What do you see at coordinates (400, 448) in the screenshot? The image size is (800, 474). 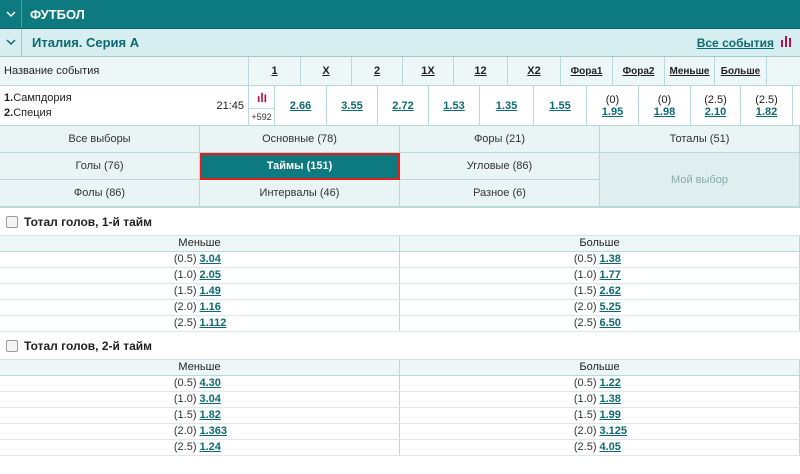 I see `table-row: (2.5) 1.24 (2.5) 4.05` at bounding box center [400, 448].